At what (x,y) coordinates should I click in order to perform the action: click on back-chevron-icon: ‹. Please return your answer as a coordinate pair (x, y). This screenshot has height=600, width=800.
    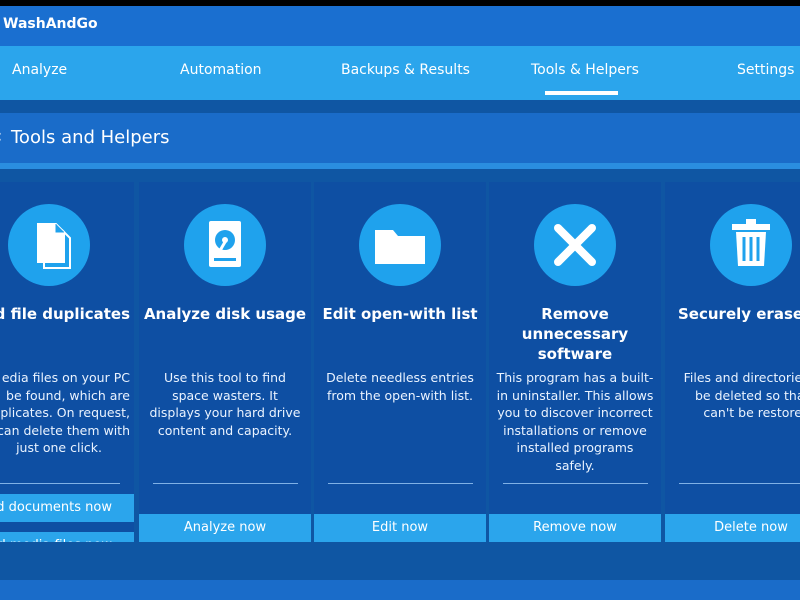
    Looking at the image, I should click on (1, 137).